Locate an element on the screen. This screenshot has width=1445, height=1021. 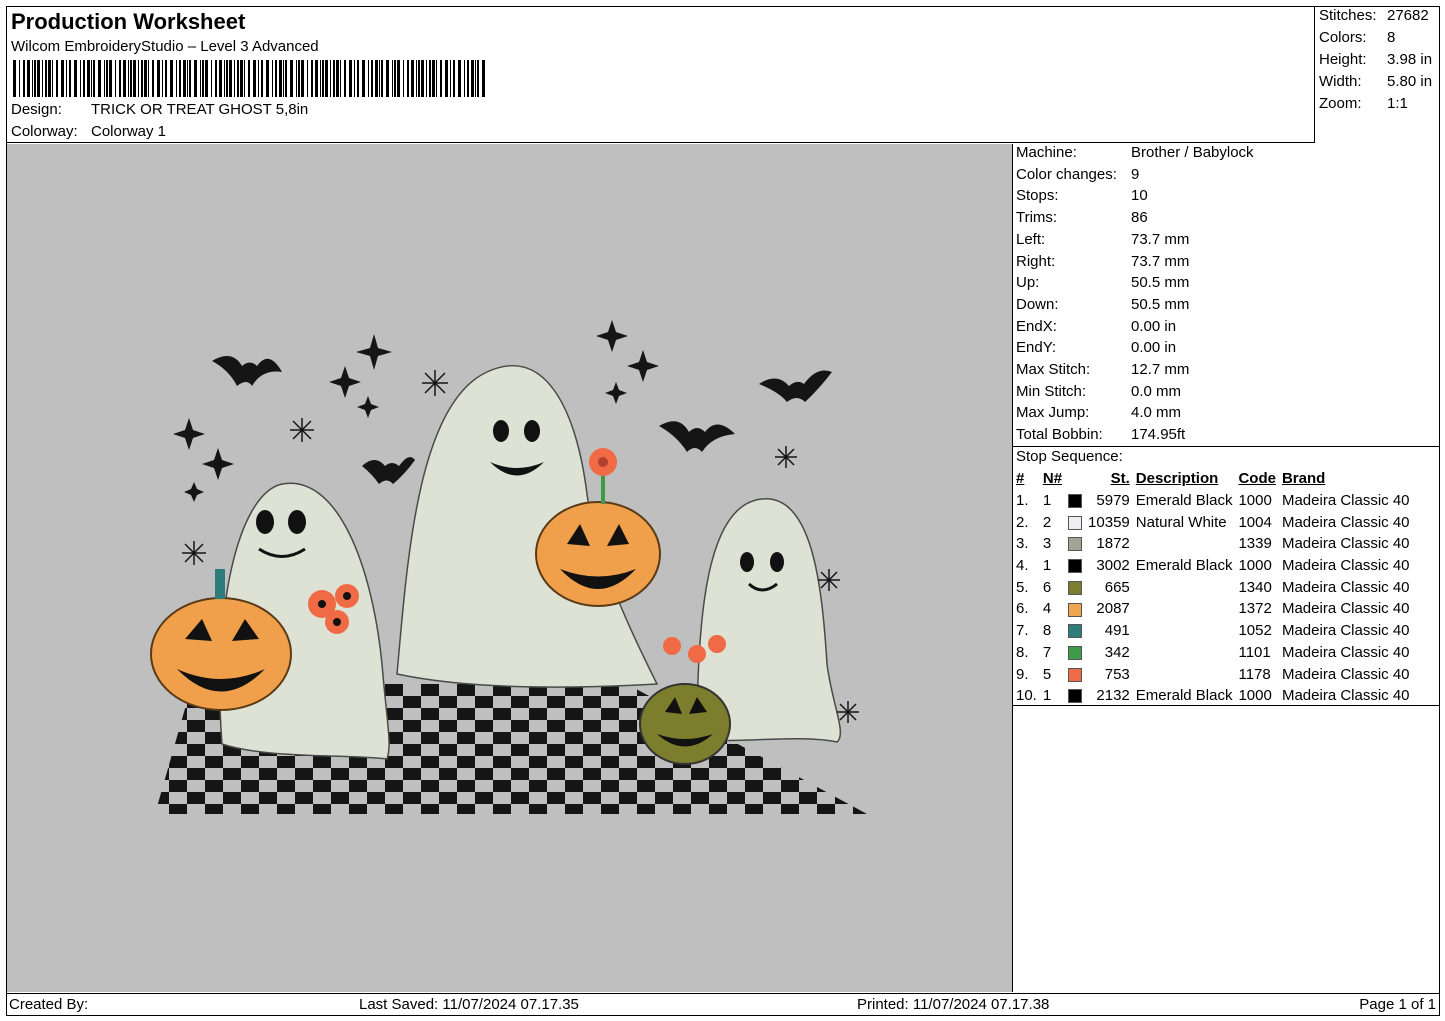
design-row: Design: TRICK OR TREAT GHOST 5,8in is located at coordinates (159, 109).